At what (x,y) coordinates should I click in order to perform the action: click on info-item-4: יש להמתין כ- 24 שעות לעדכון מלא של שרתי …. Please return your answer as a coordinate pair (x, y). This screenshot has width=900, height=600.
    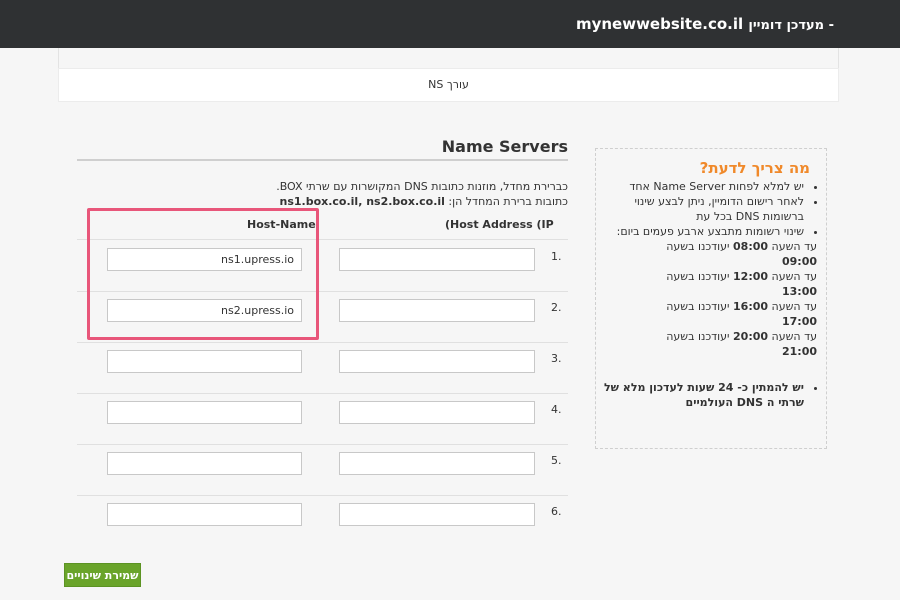
    Looking at the image, I should click on (704, 395).